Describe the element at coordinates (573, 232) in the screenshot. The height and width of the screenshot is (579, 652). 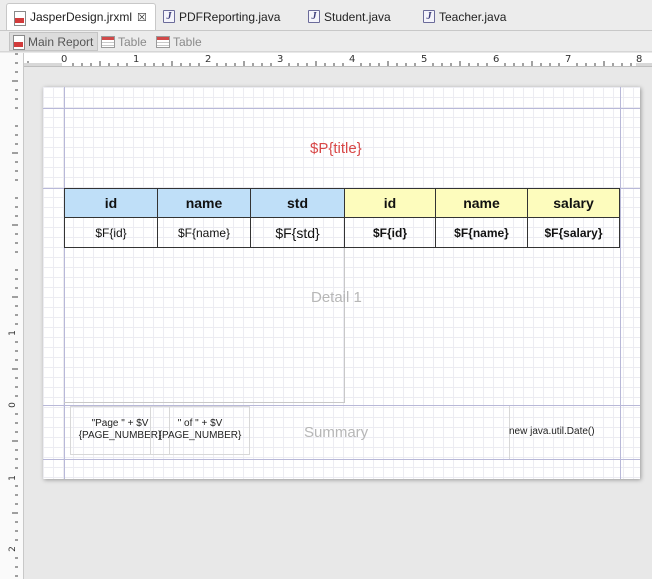
I see `table-cell: $F{salary}` at that location.